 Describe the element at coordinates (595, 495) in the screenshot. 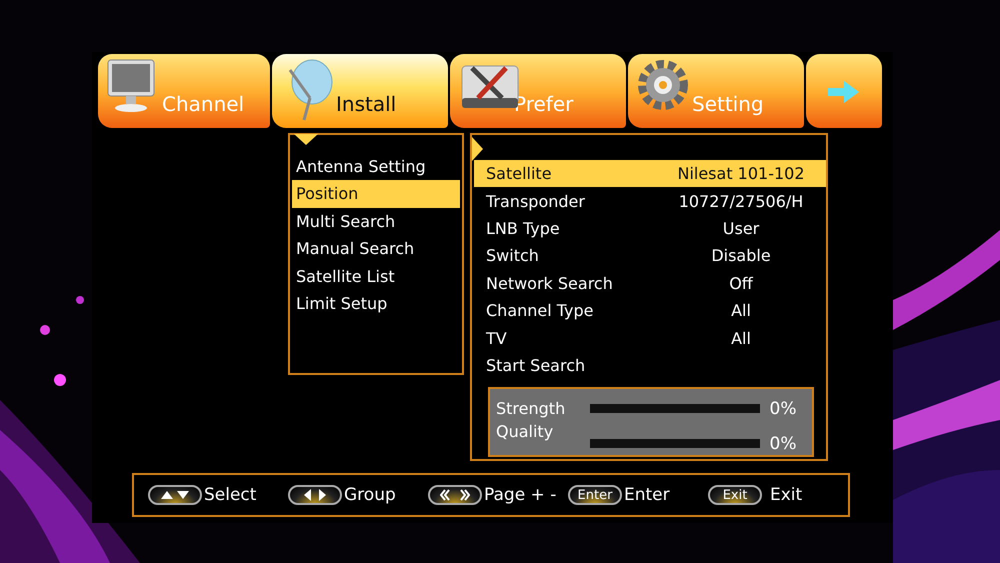

I see `remote-key: Enter` at that location.